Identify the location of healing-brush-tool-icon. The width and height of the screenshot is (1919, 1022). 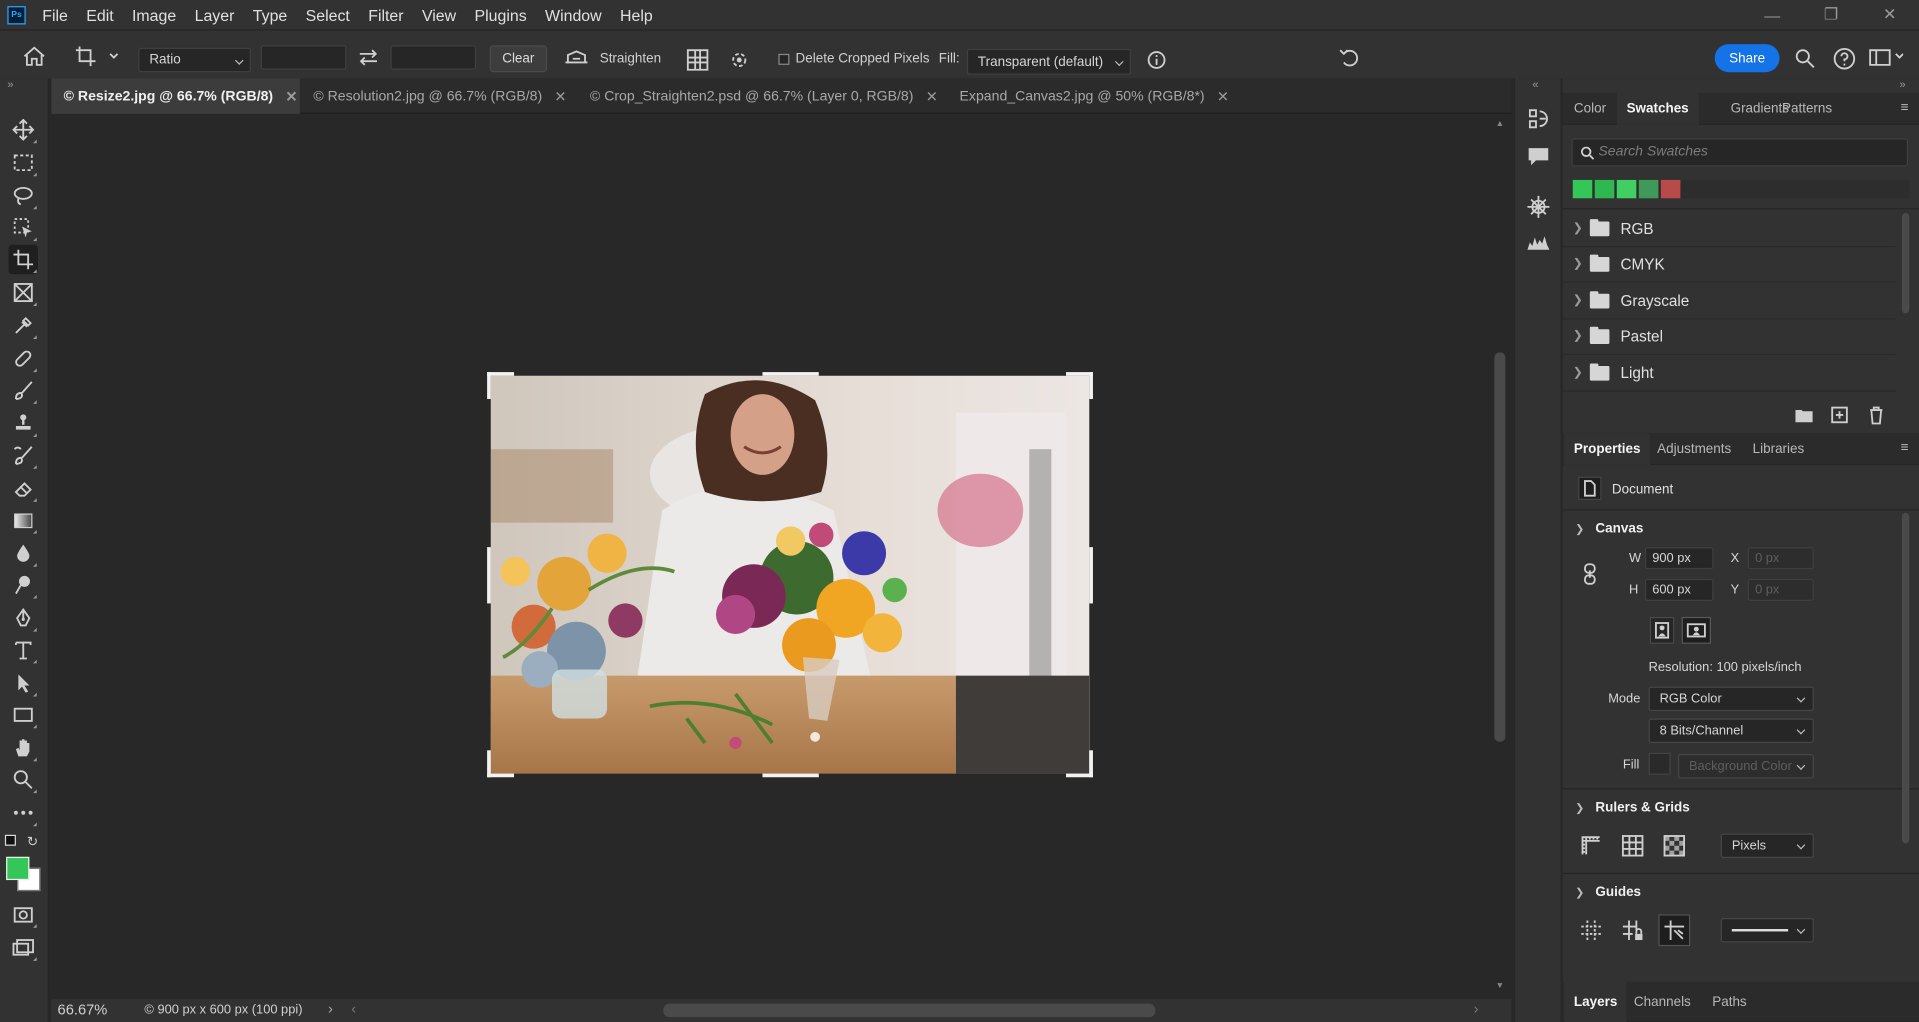
(23, 358).